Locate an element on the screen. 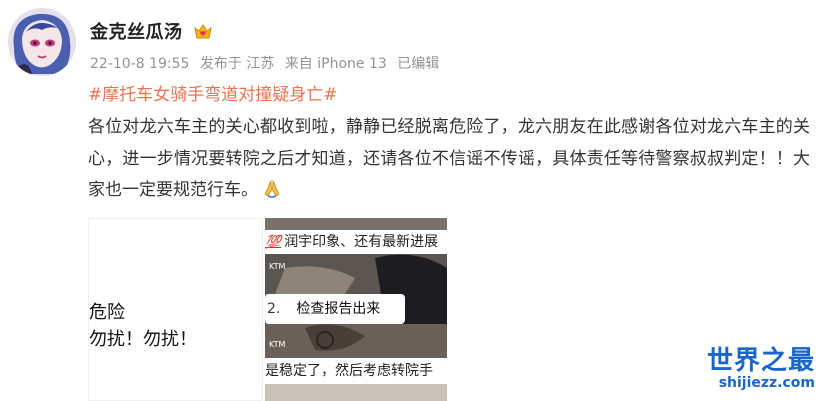  username: 金克丝瓜汤 is located at coordinates (151, 31).